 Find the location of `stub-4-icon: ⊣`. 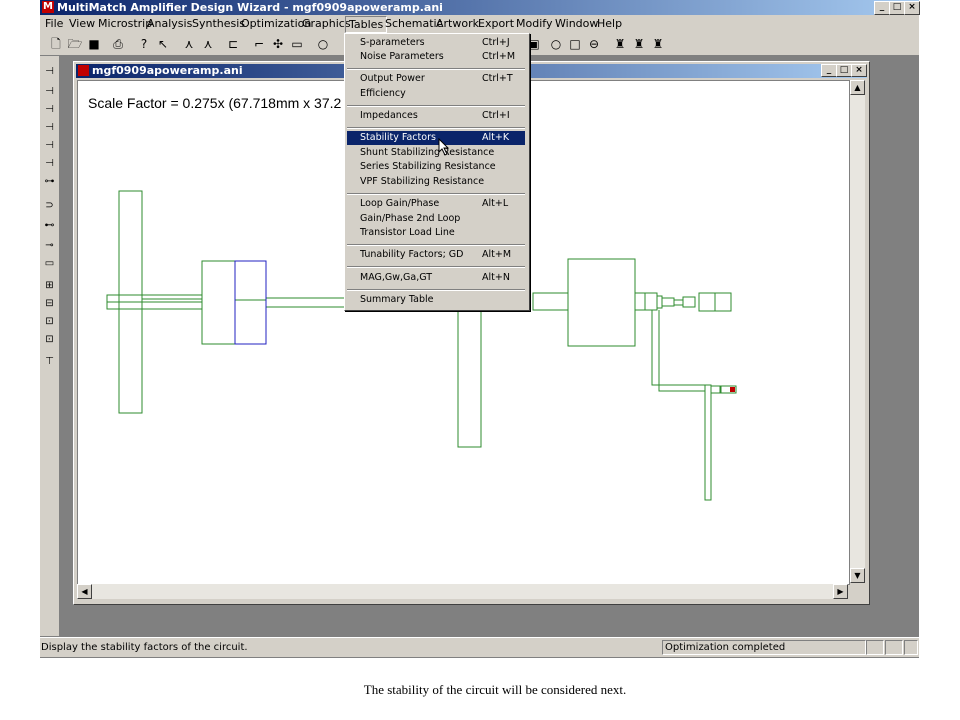

stub-4-icon: ⊣ is located at coordinates (49, 127).